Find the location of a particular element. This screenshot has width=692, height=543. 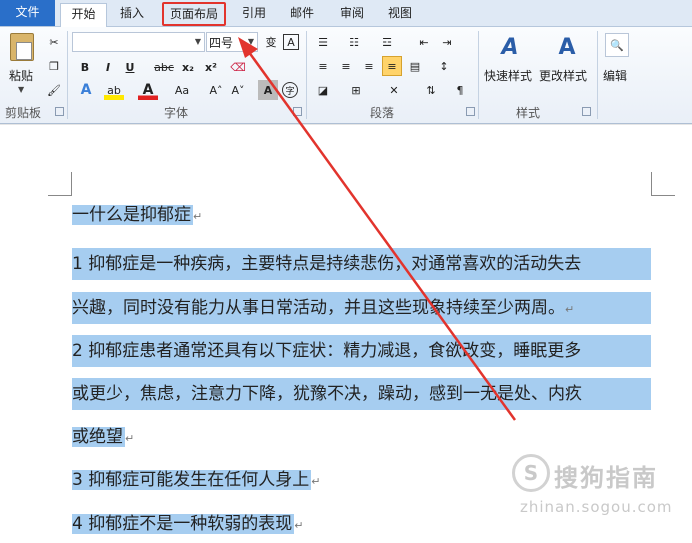

annotation-arrow-head is located at coordinates (248, 47).